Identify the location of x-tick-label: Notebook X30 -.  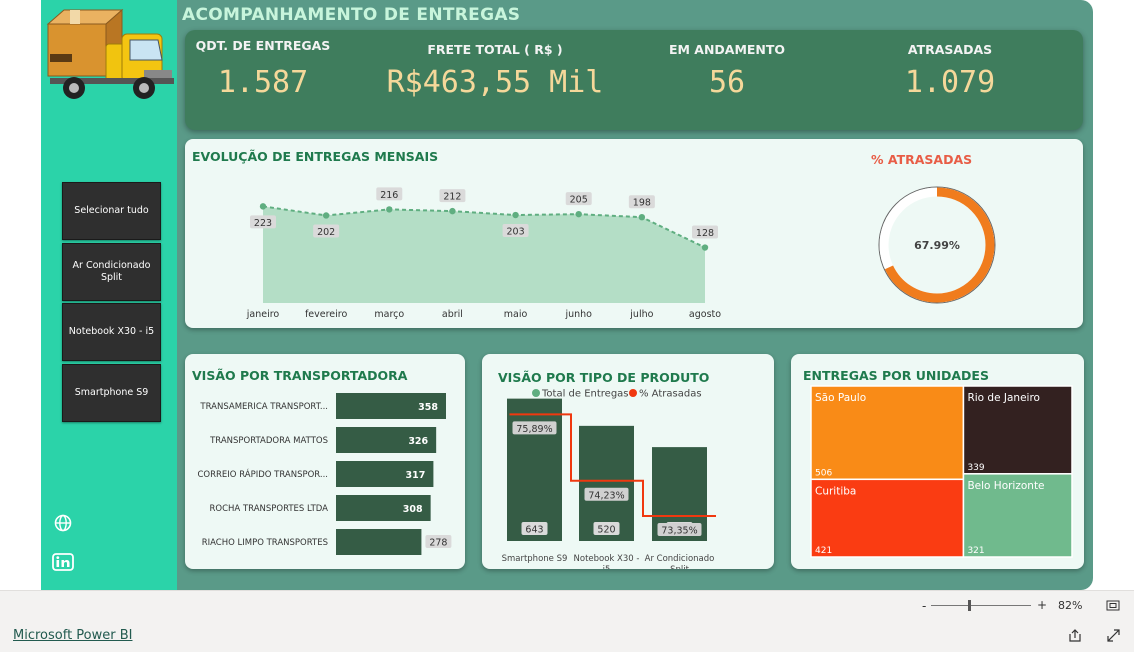
(607, 559).